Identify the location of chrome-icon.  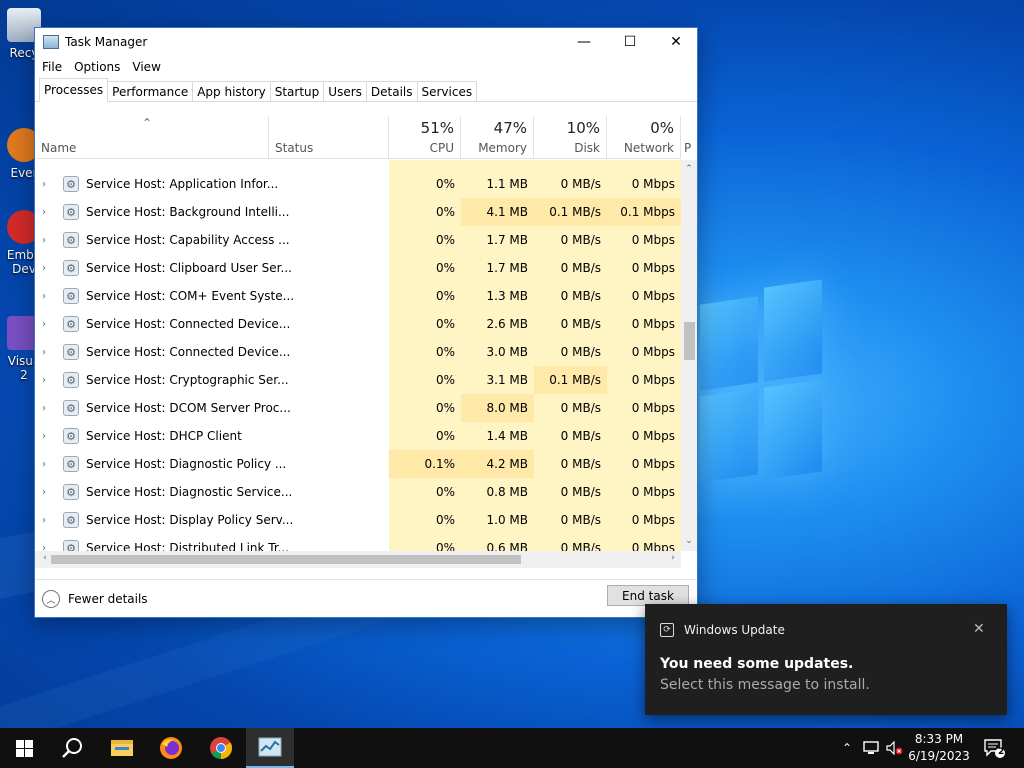
(221, 748).